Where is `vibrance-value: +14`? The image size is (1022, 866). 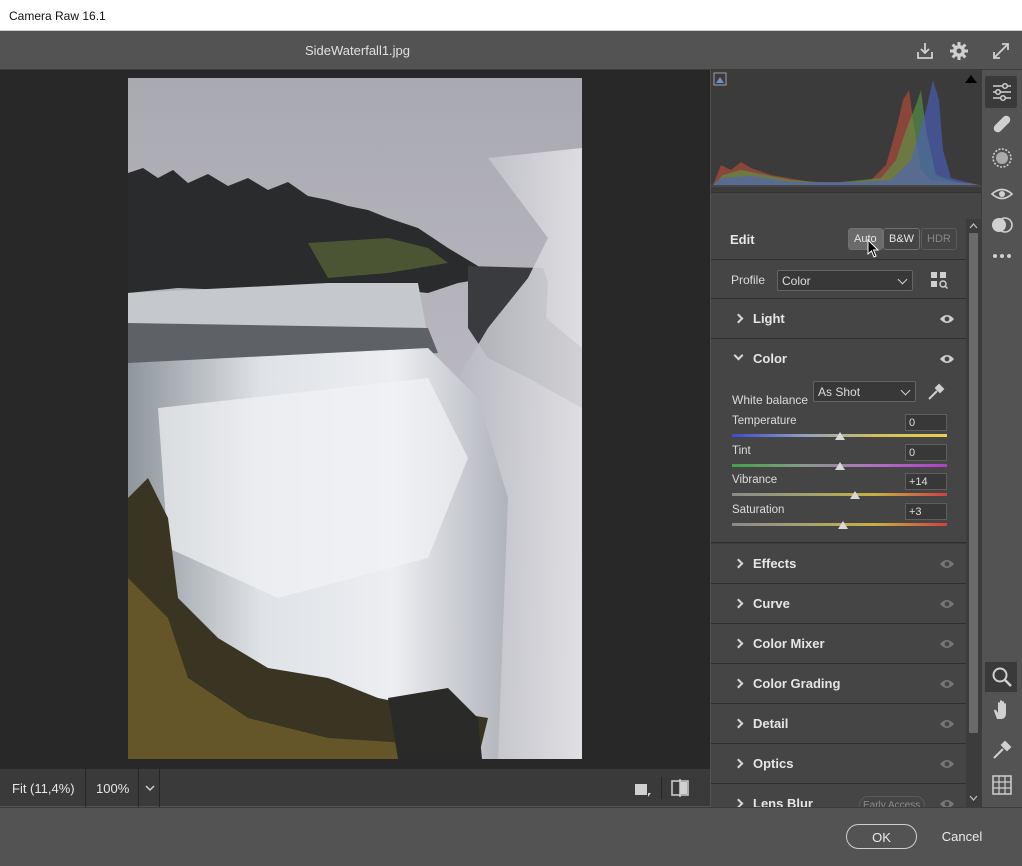 vibrance-value: +14 is located at coordinates (926, 481).